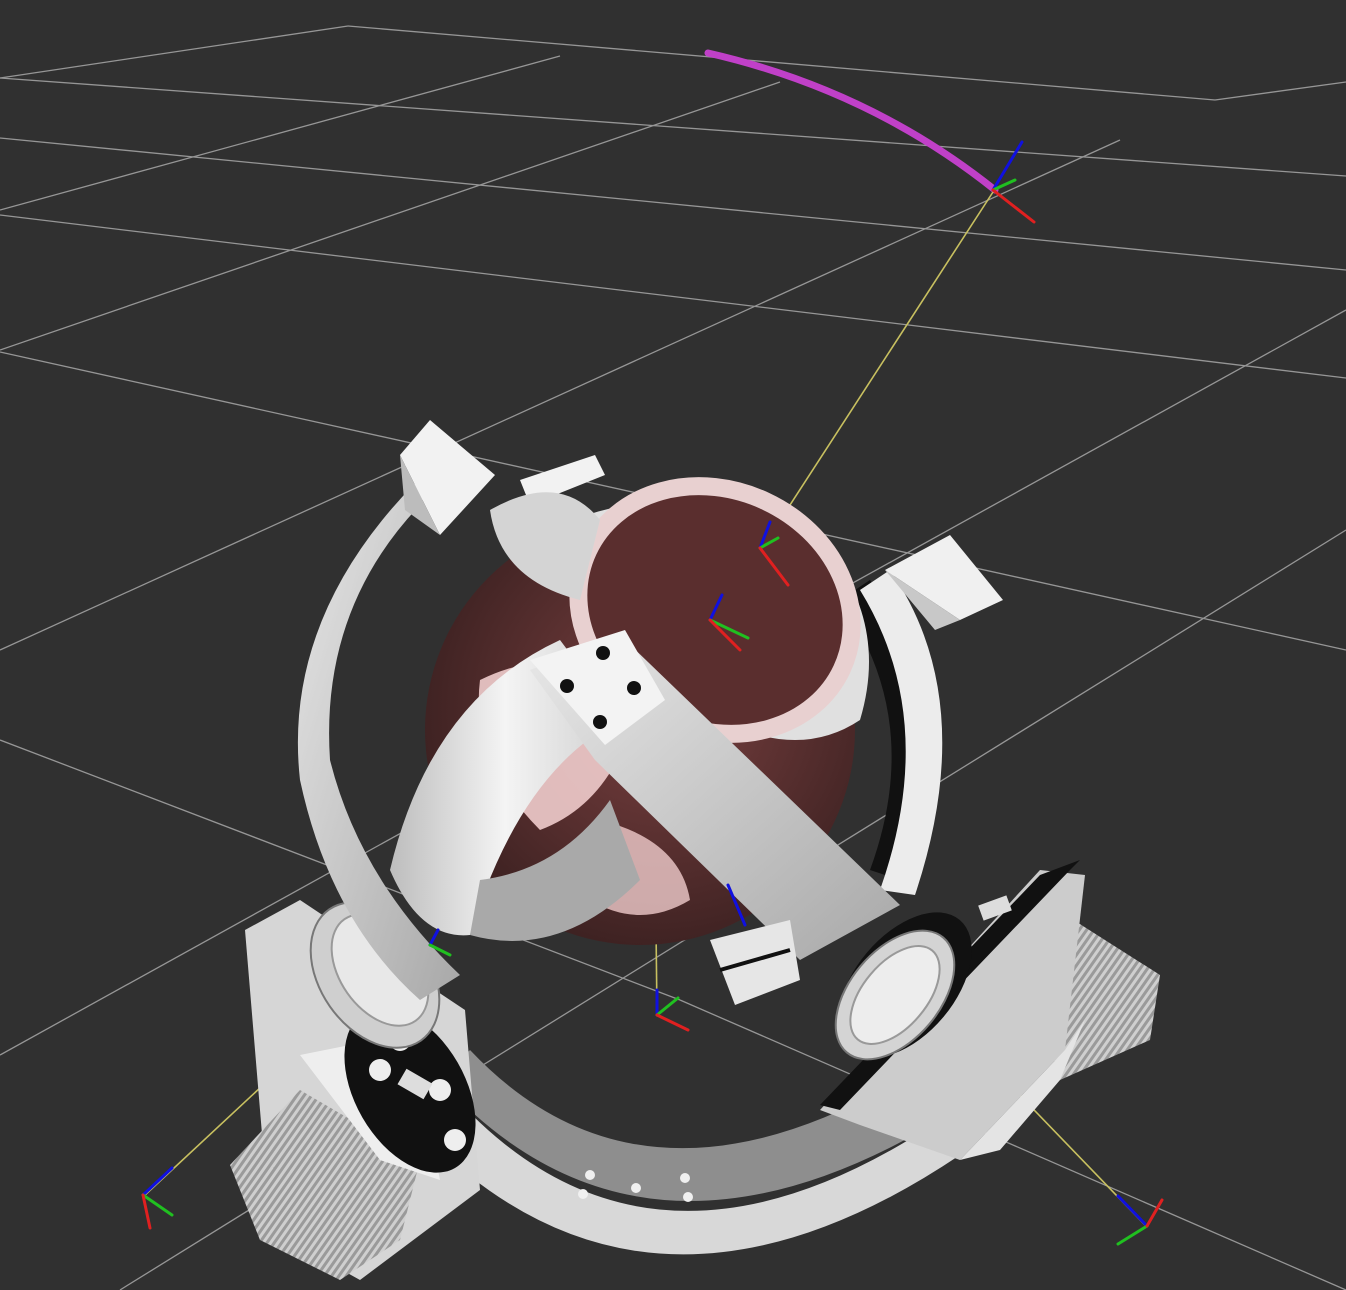 The width and height of the screenshot is (1346, 1290). What do you see at coordinates (672, 1010) in the screenshot?
I see `base-frame` at bounding box center [672, 1010].